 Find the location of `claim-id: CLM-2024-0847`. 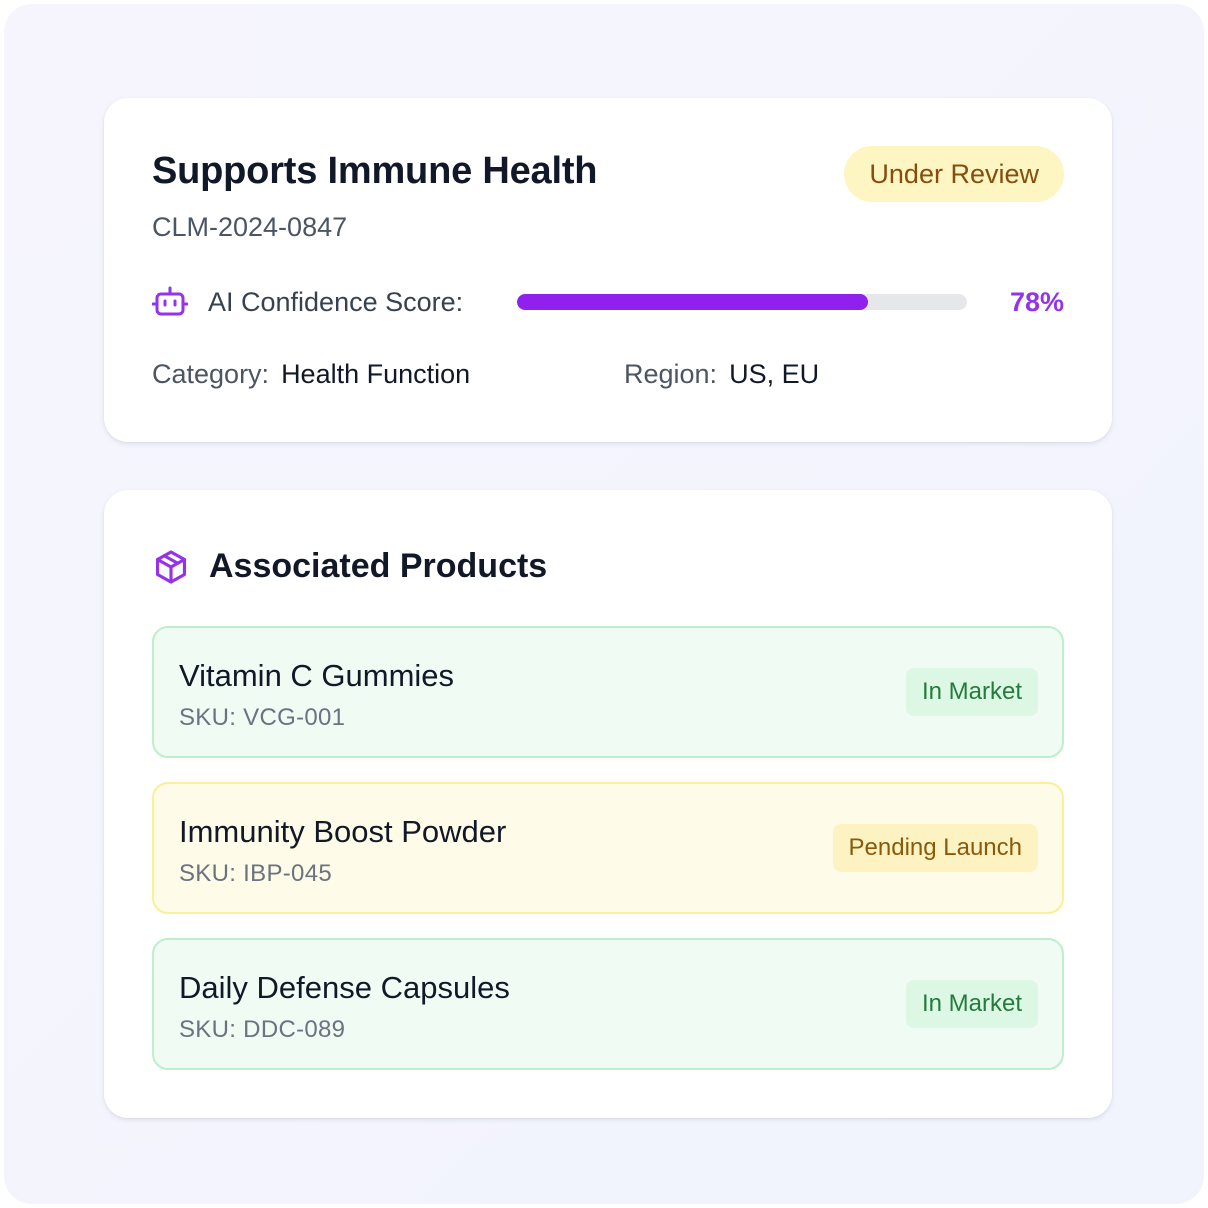

claim-id: CLM-2024-0847 is located at coordinates (250, 227).